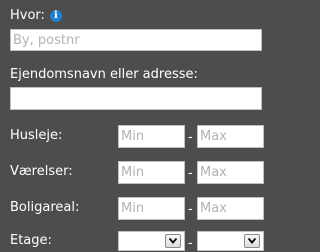 This screenshot has width=320, height=252. Describe the element at coordinates (151, 208) in the screenshot. I see `area-min-input` at that location.